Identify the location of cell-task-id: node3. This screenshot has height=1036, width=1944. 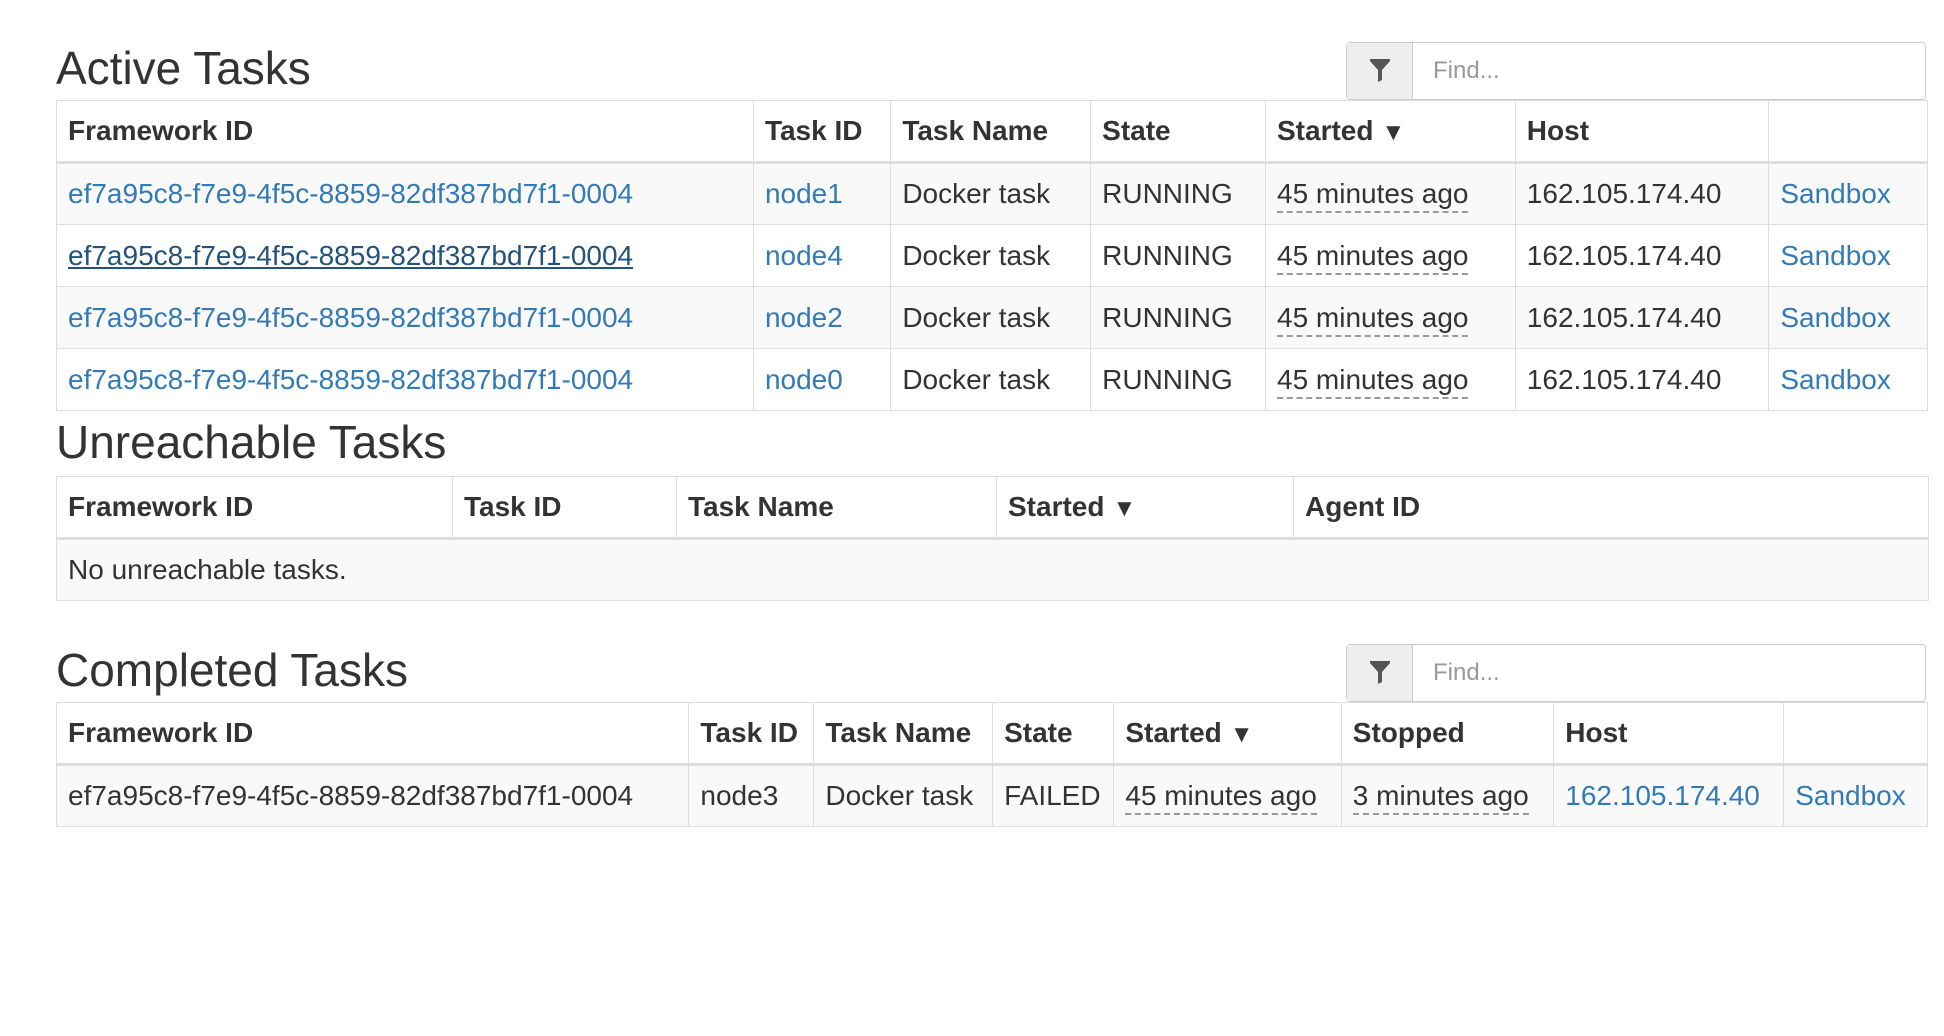
(751, 795).